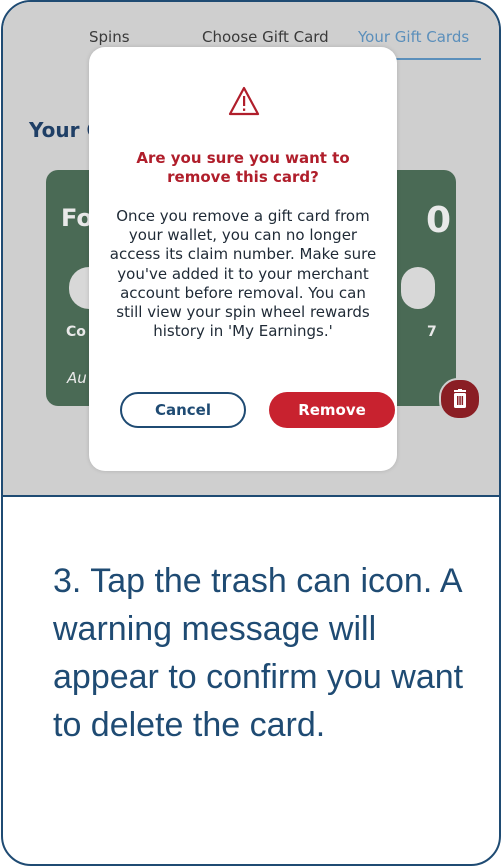  What do you see at coordinates (439, 220) in the screenshot?
I see `card-value-fragment: 0` at bounding box center [439, 220].